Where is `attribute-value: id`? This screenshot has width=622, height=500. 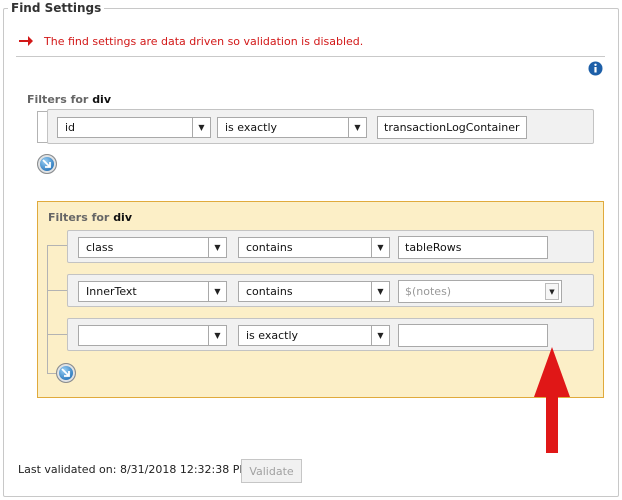
attribute-value: id is located at coordinates (70, 127).